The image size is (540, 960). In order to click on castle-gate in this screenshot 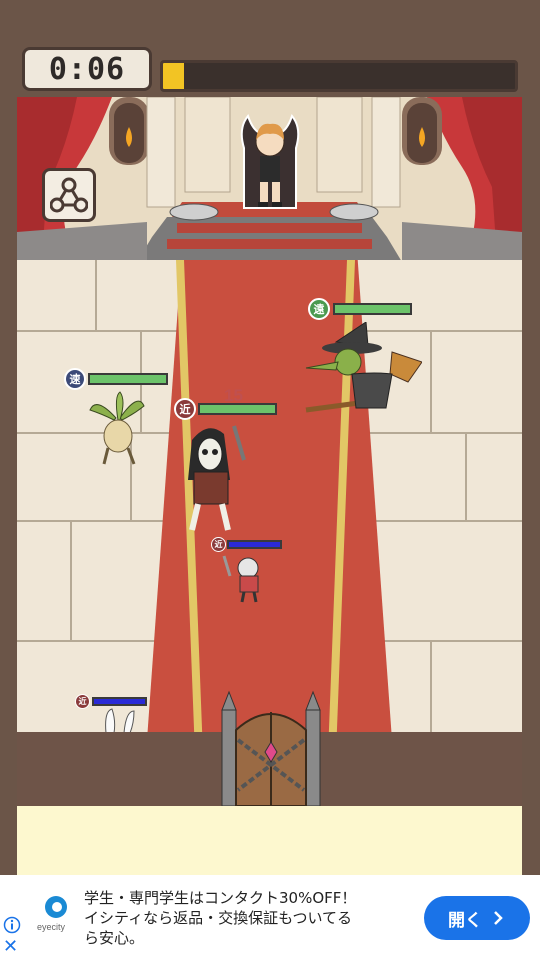, I will do `click(271, 748)`.